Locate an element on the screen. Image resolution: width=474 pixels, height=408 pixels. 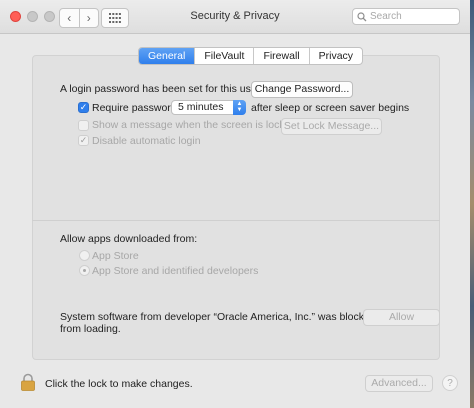
chevron-left-icon: ‹ is located at coordinates (69, 18).